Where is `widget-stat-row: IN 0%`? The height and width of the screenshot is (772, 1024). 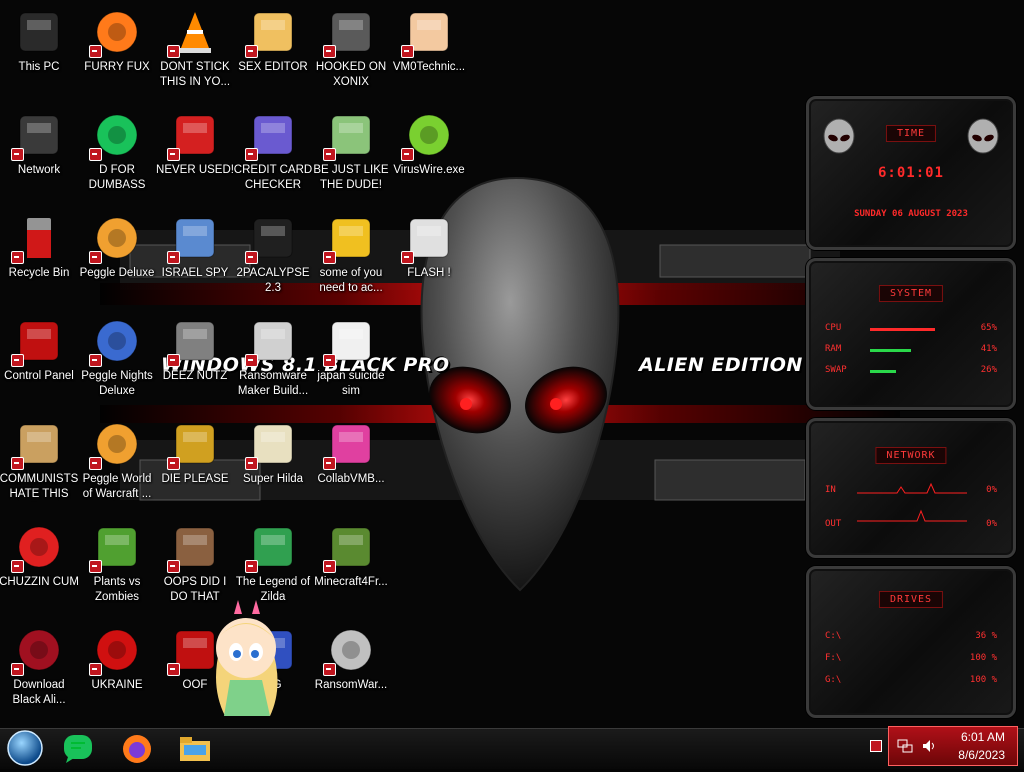 widget-stat-row: IN 0% is located at coordinates (911, 491).